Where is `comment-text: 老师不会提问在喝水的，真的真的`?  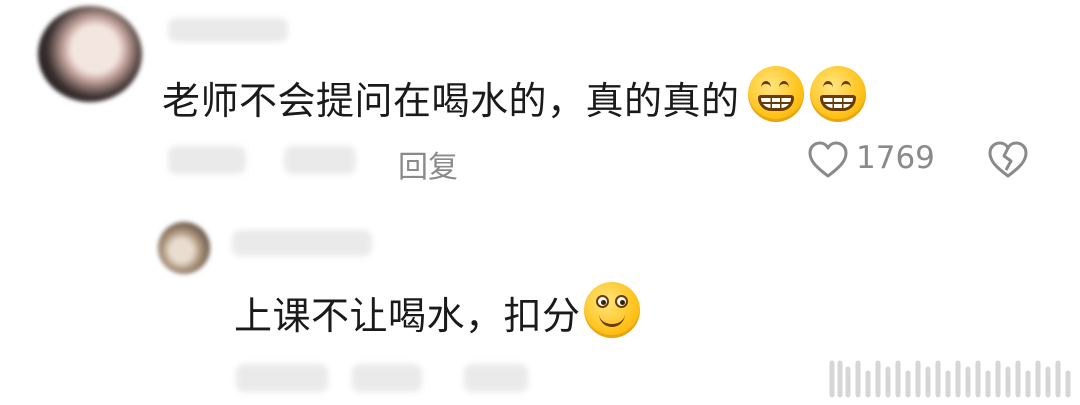
comment-text: 老师不会提问在喝水的，真的真的 is located at coordinates (451, 97).